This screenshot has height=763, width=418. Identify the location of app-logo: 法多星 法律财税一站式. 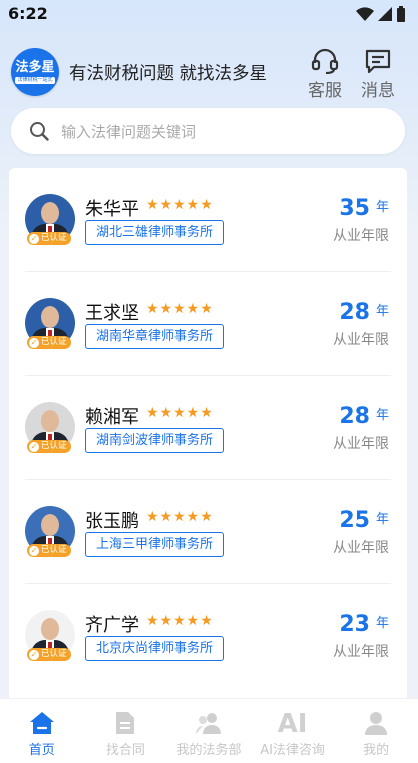
(35, 72).